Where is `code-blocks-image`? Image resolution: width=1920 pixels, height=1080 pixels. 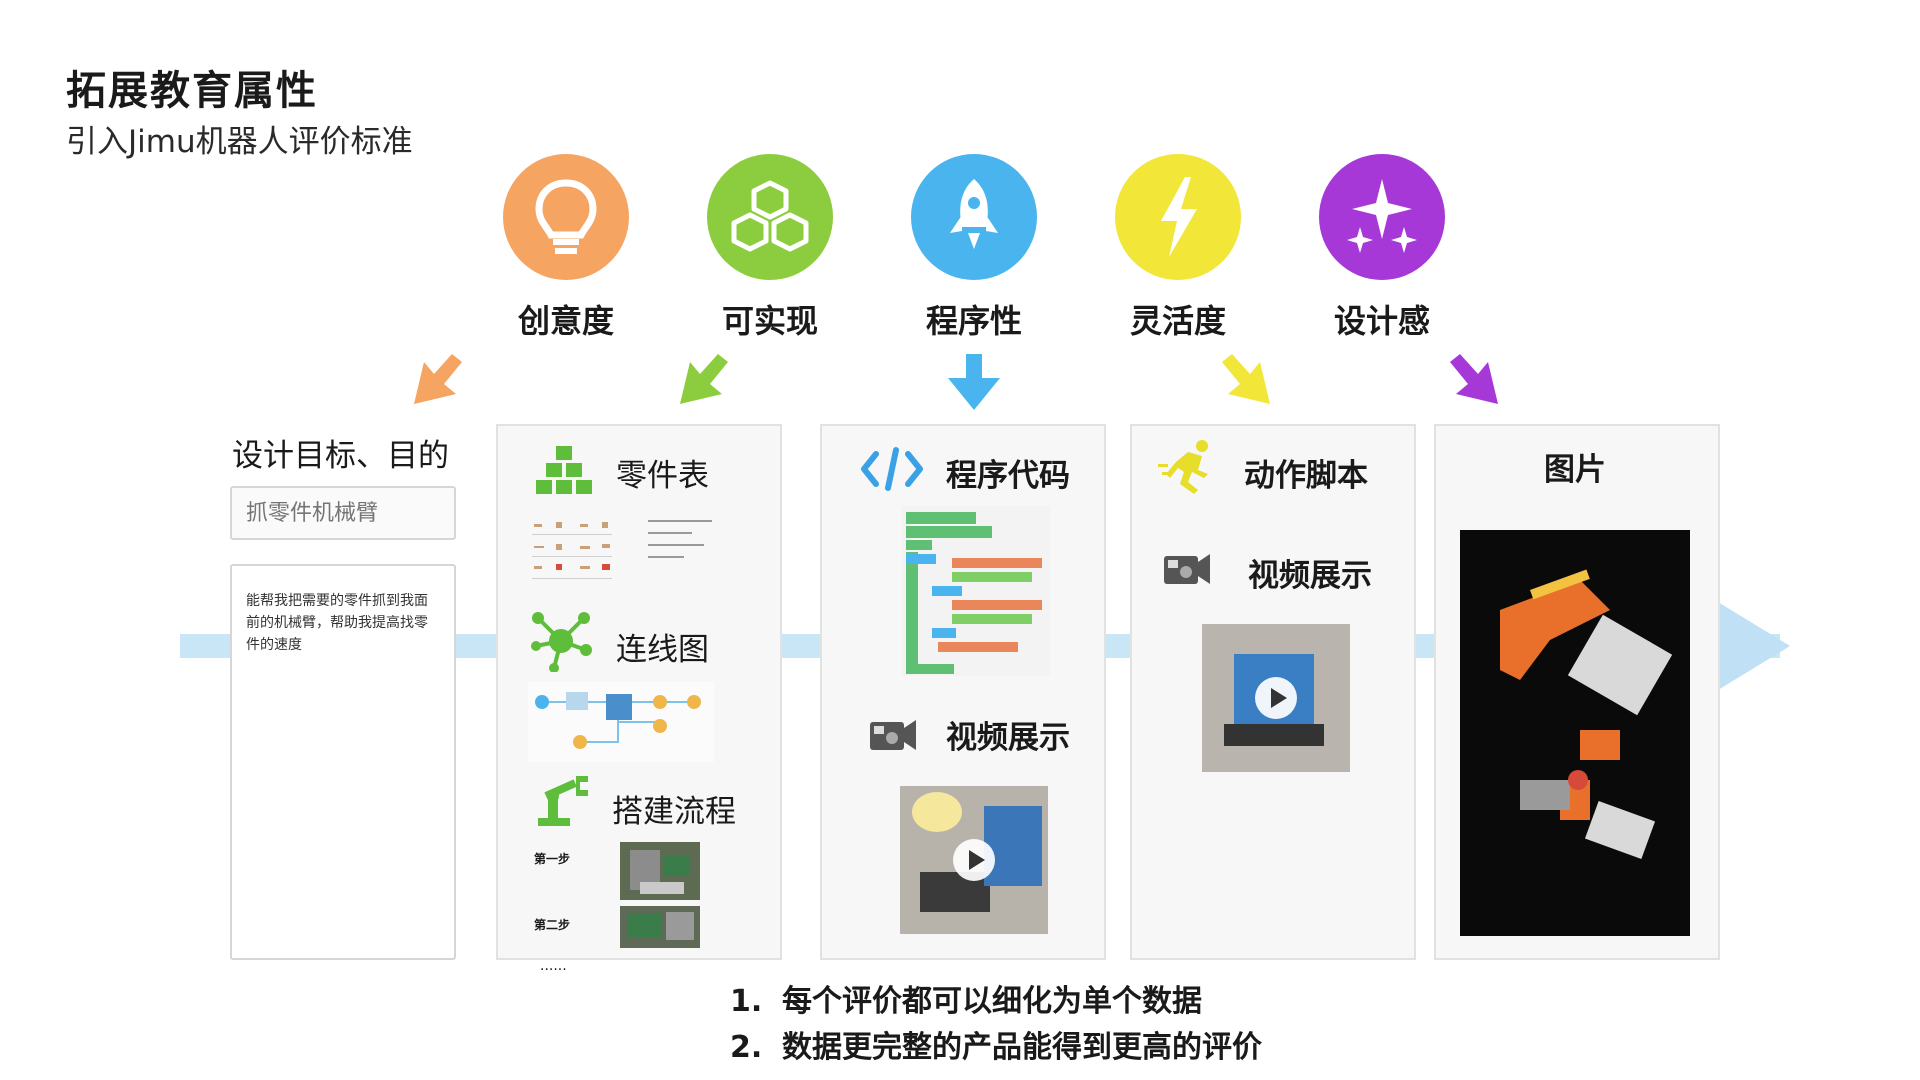
code-blocks-image is located at coordinates (976, 591).